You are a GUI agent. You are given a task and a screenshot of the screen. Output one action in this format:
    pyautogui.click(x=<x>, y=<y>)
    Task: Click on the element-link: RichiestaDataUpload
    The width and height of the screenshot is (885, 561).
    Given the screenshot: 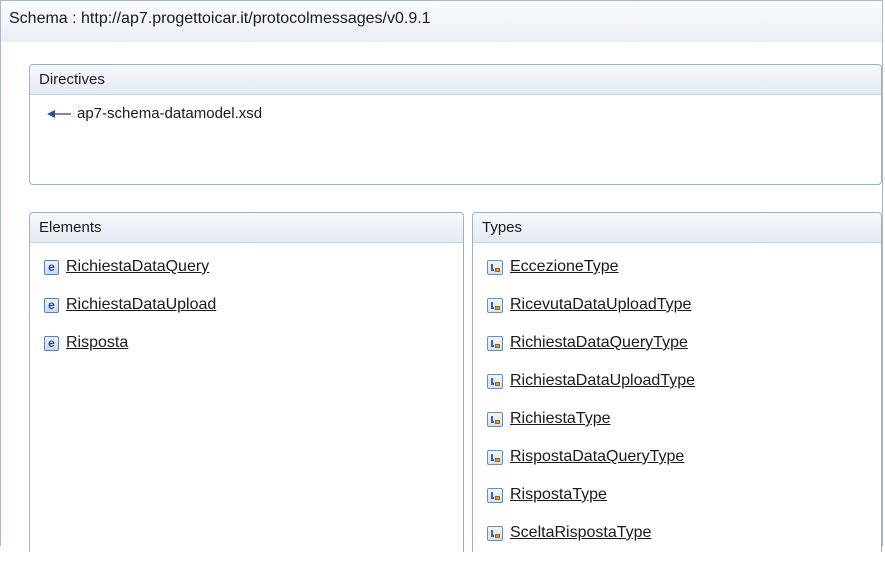 What is the action you would take?
    pyautogui.click(x=141, y=305)
    